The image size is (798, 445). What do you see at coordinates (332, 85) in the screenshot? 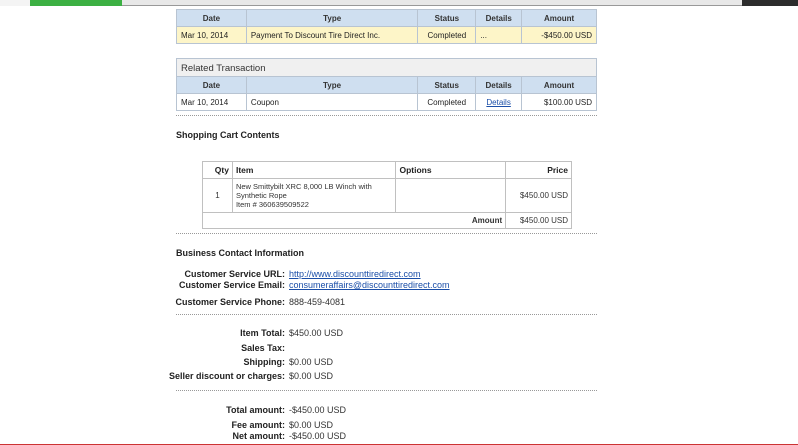
I see `related-col-type: Type` at bounding box center [332, 85].